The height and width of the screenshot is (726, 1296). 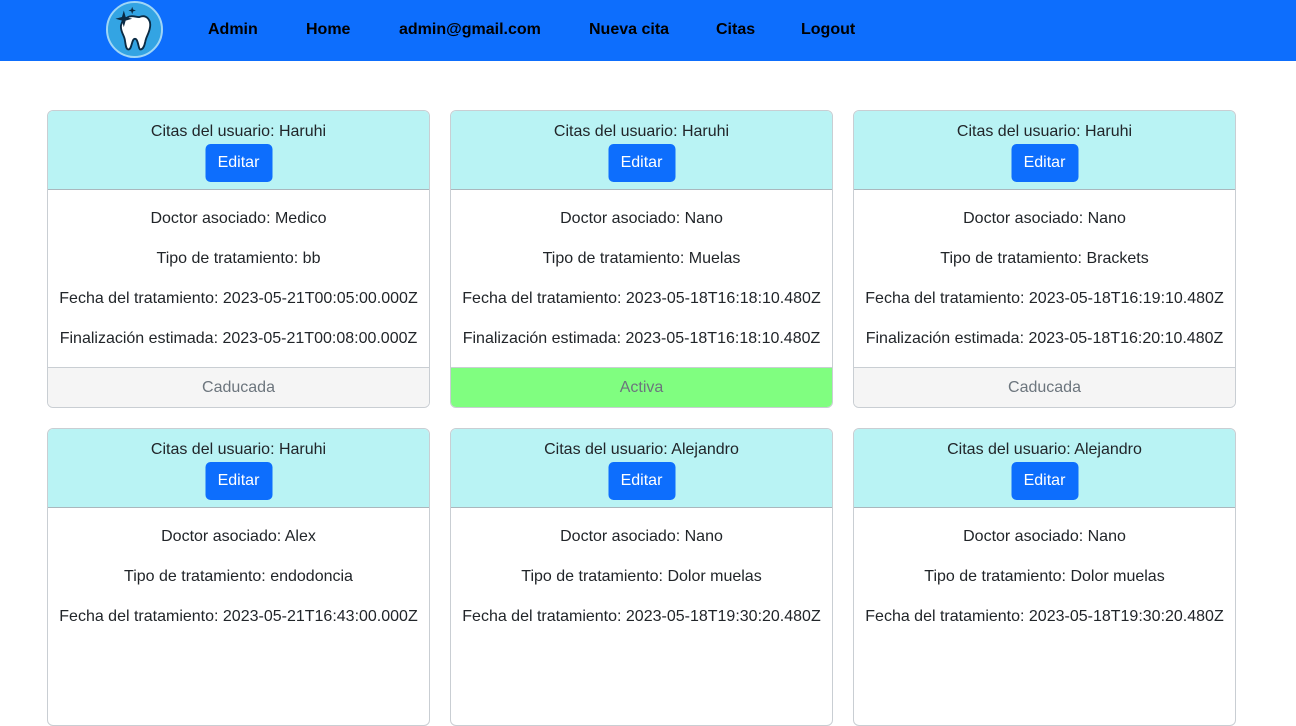 I want to click on tooth-sparkle-icon, so click(x=134, y=29).